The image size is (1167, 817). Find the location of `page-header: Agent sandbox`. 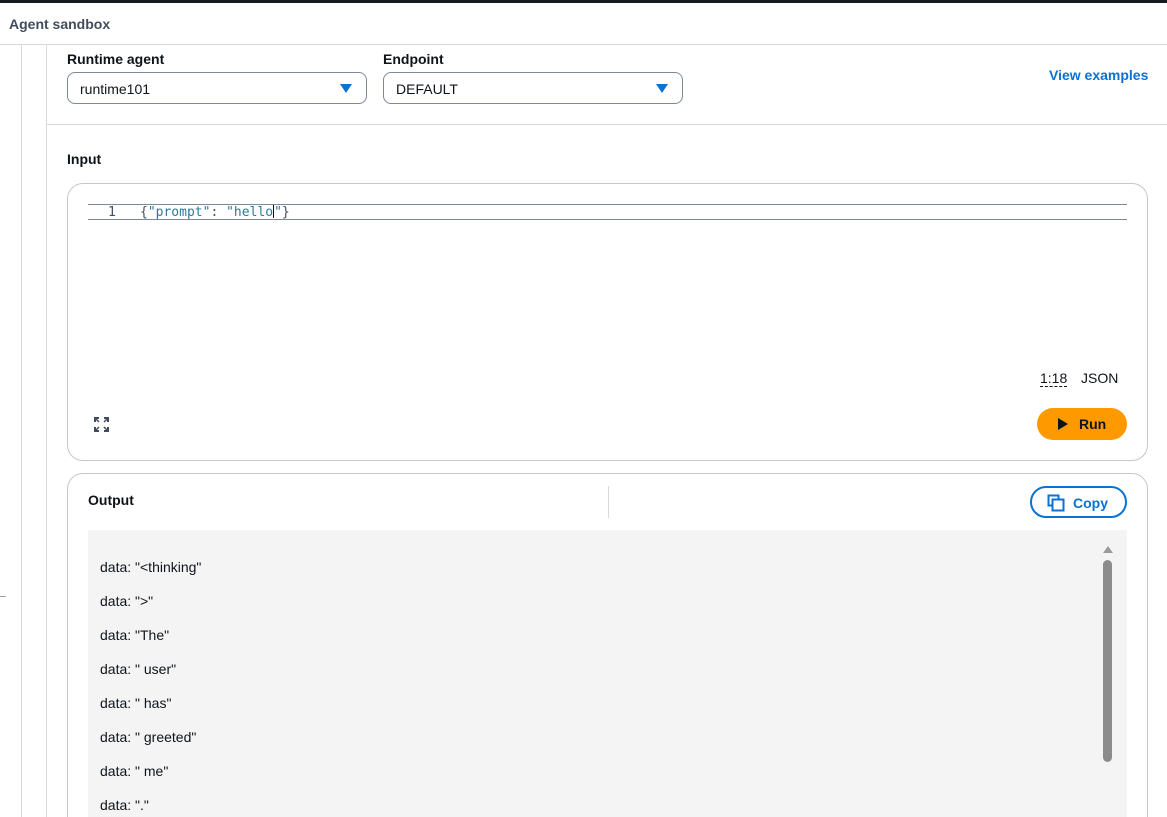

page-header: Agent sandbox is located at coordinates (583, 24).